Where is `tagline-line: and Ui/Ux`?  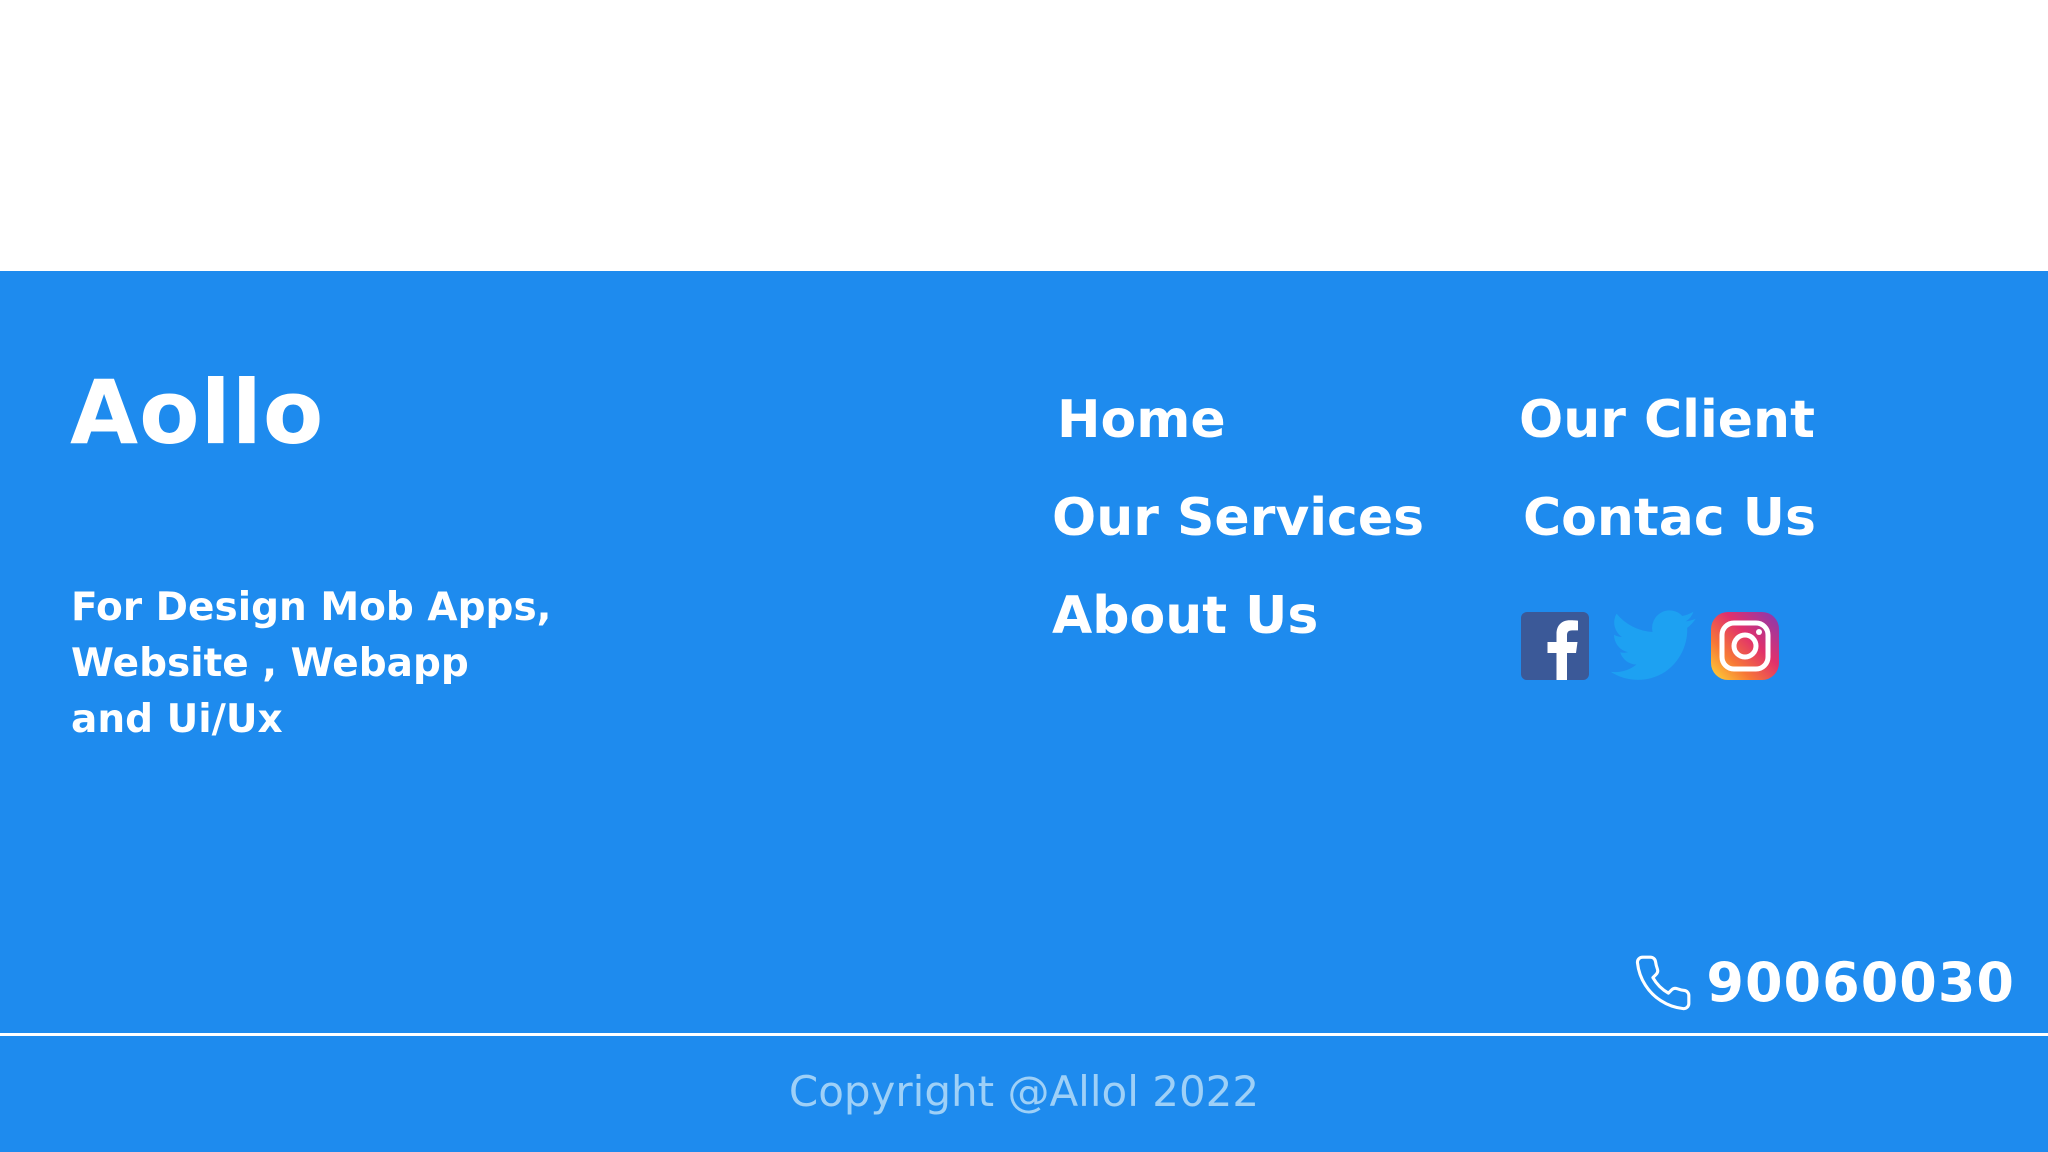
tagline-line: and Ui/Ux is located at coordinates (177, 719).